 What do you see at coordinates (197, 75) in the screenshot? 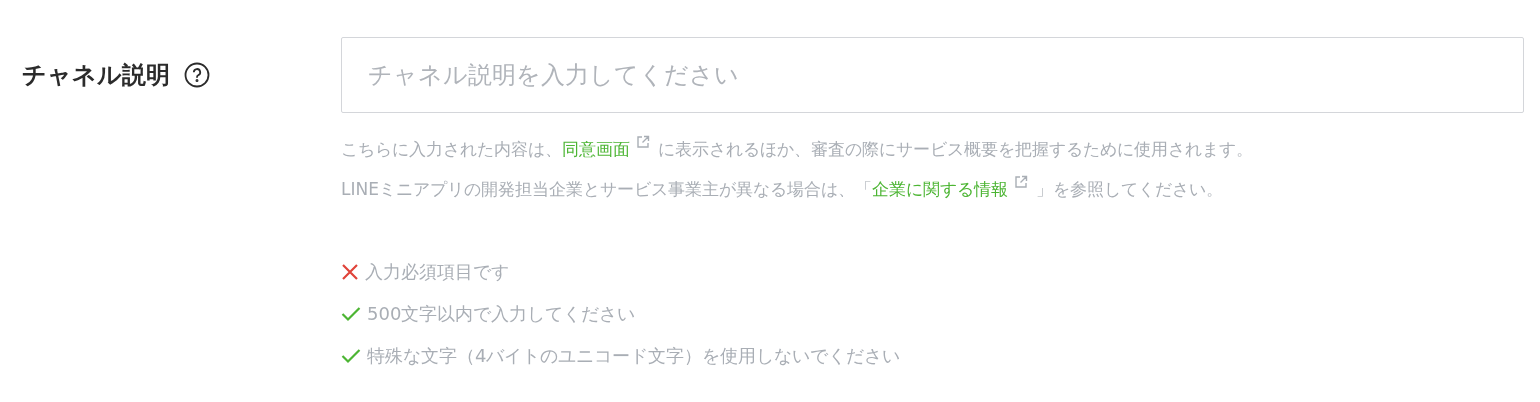
I see `help-icon` at bounding box center [197, 75].